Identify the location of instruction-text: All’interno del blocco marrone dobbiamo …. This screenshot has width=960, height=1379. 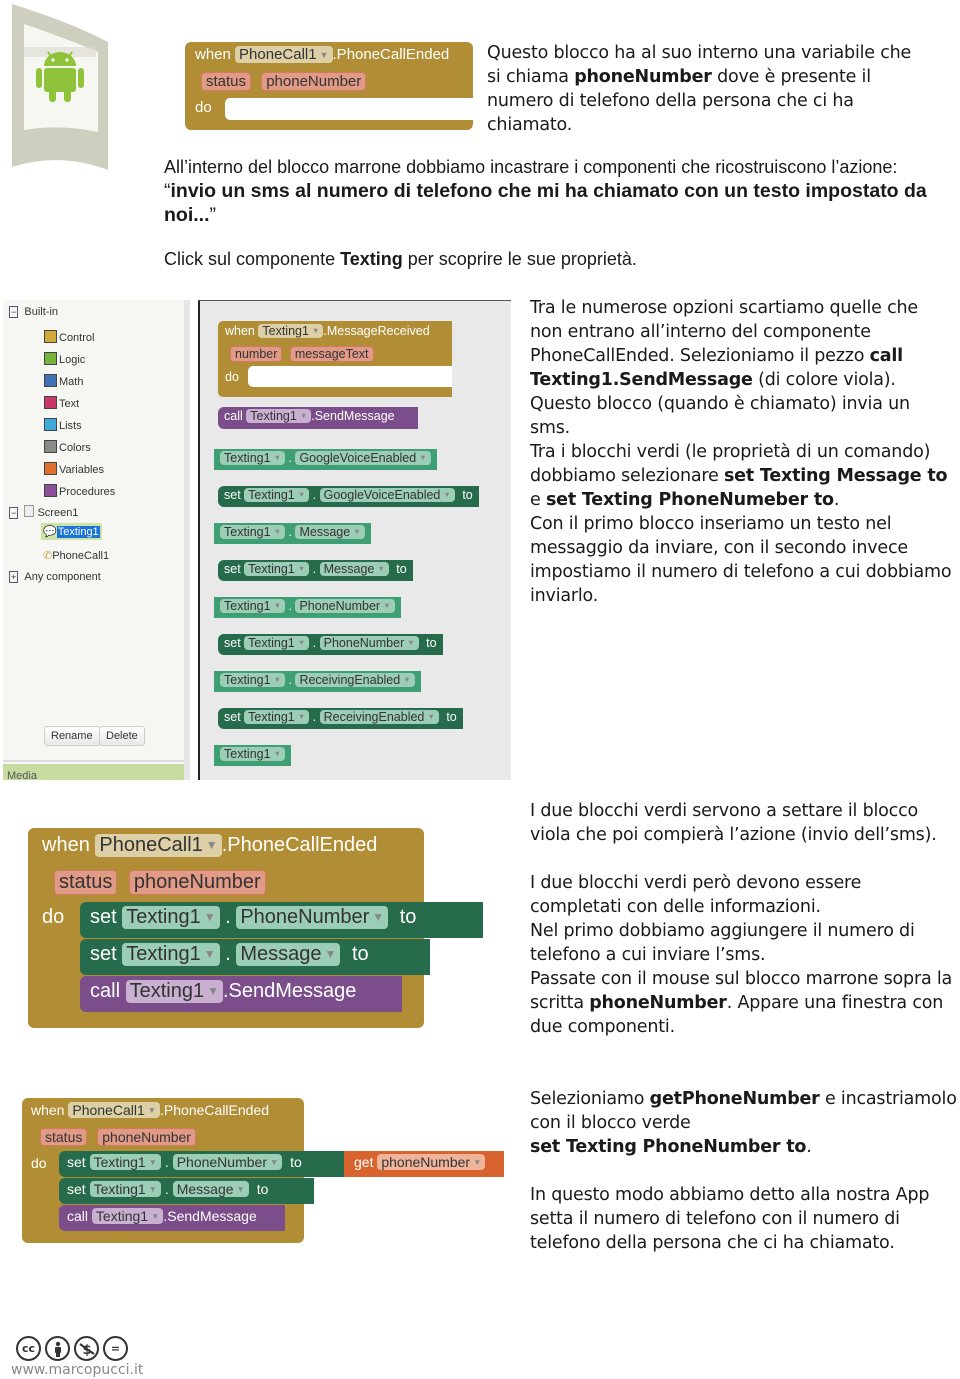
(545, 213).